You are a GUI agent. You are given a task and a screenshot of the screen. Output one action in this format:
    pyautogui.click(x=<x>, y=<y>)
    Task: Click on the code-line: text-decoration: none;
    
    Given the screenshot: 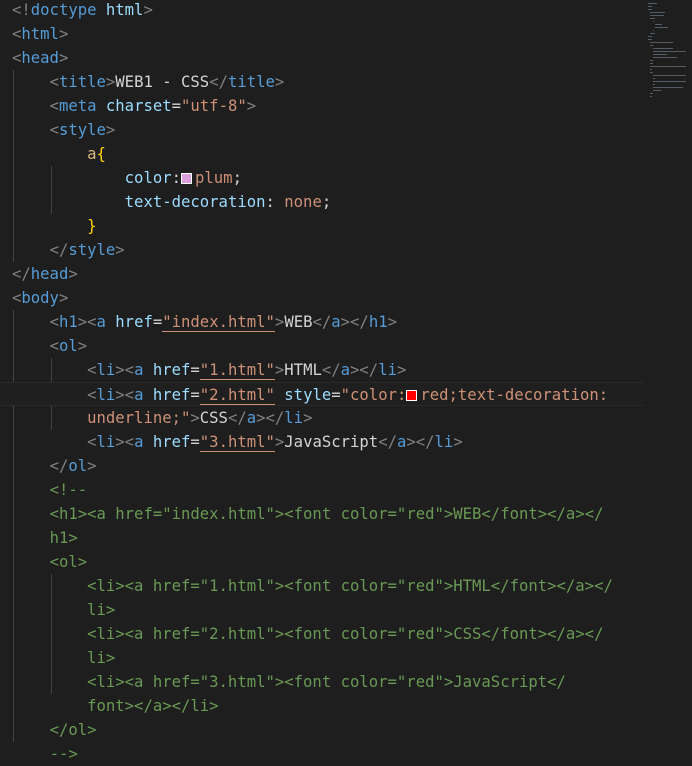 What is the action you would take?
    pyautogui.click(x=322, y=202)
    